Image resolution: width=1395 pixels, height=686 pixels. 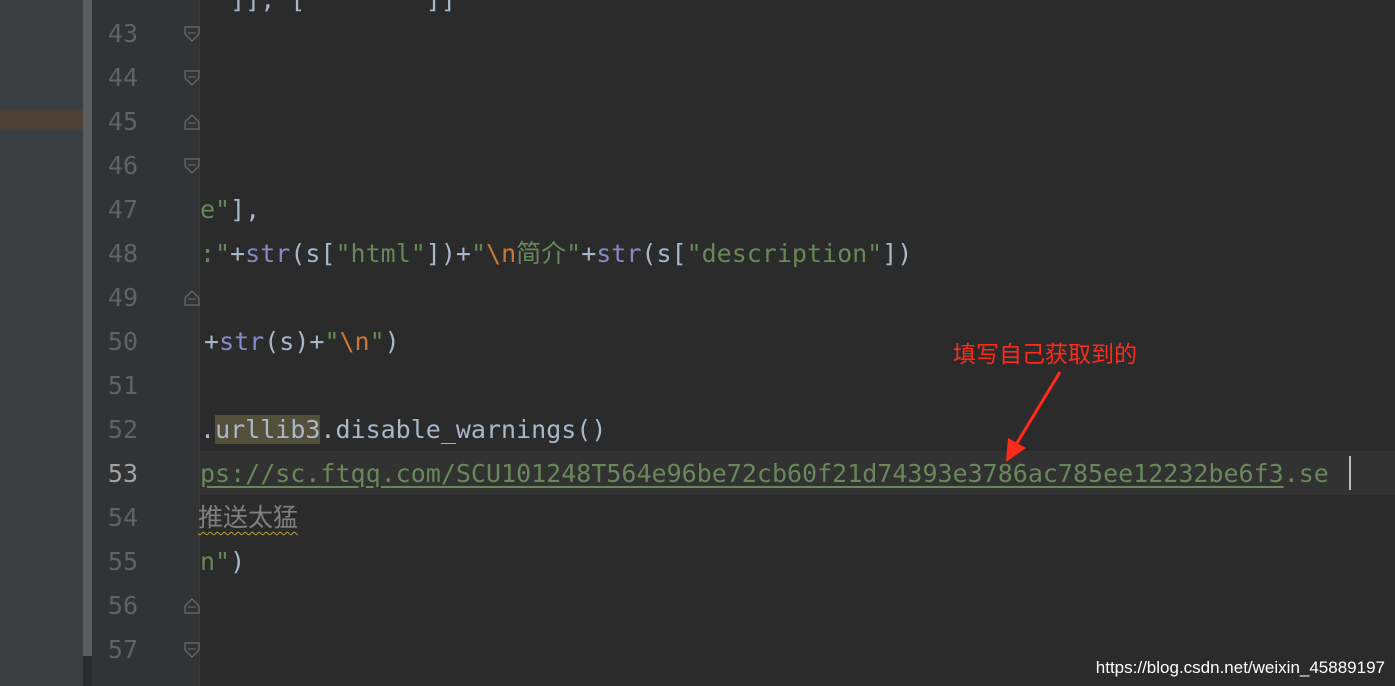 I want to click on line-number: 51, so click(x=122, y=385).